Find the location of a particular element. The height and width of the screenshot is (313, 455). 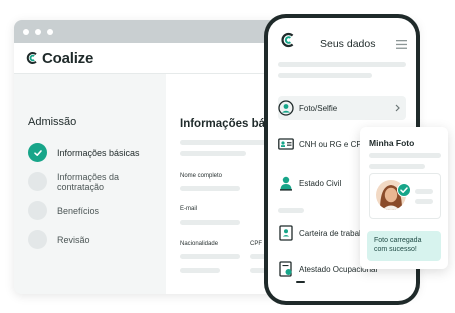

photo-card: Minha Foto Foto carregada com sucesso! is located at coordinates (404, 198).